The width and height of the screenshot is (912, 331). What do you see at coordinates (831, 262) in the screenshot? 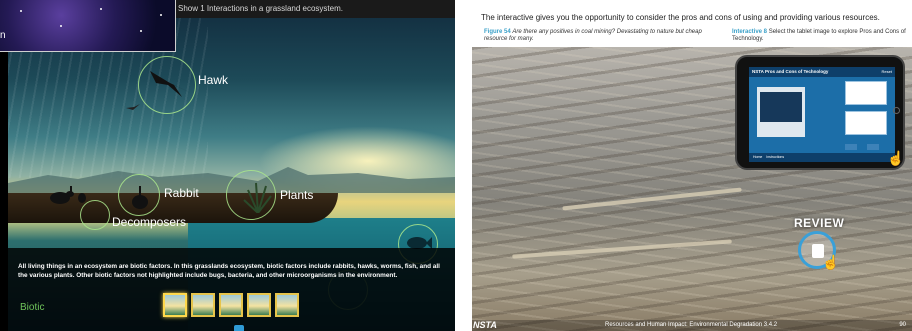
I see `review-hand-icon: ☝` at bounding box center [831, 262].